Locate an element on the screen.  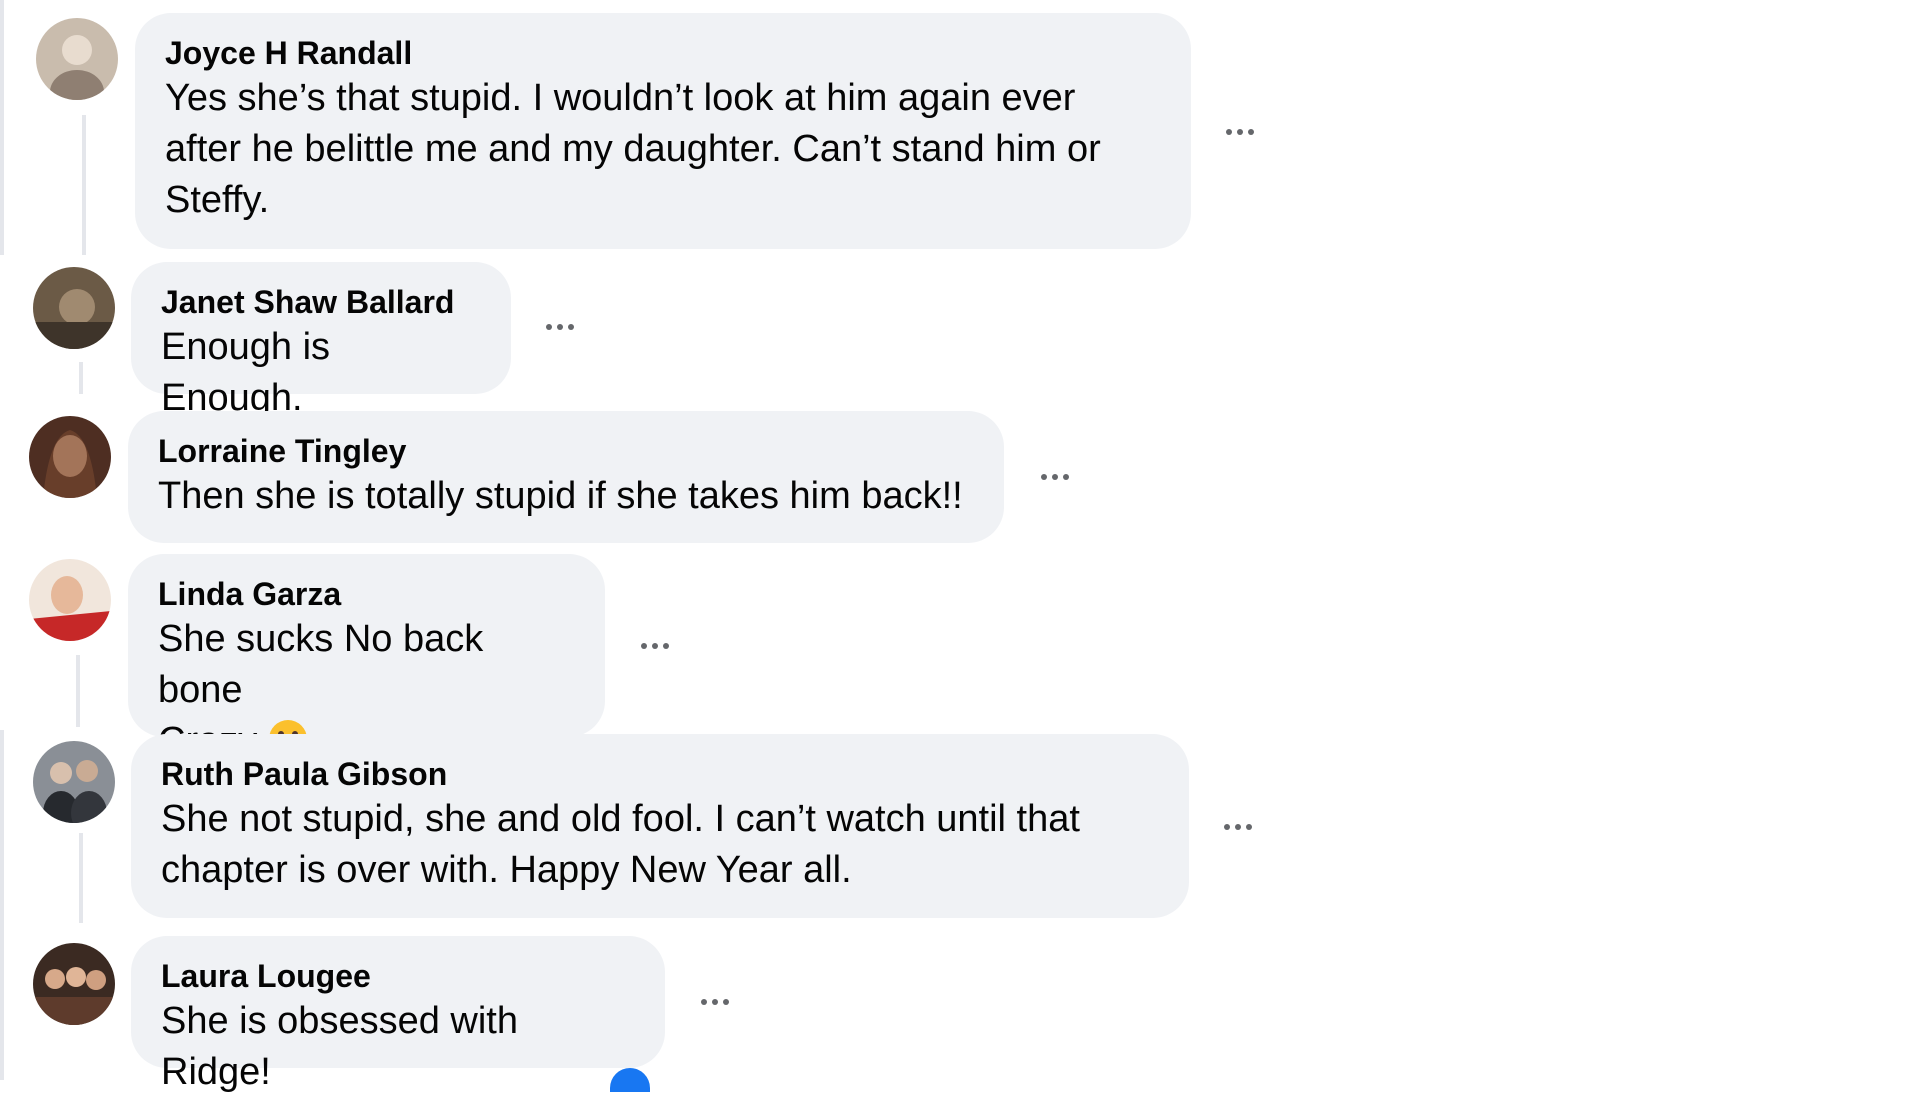
comment-author: Lorraine Tingley is located at coordinates (566, 451).